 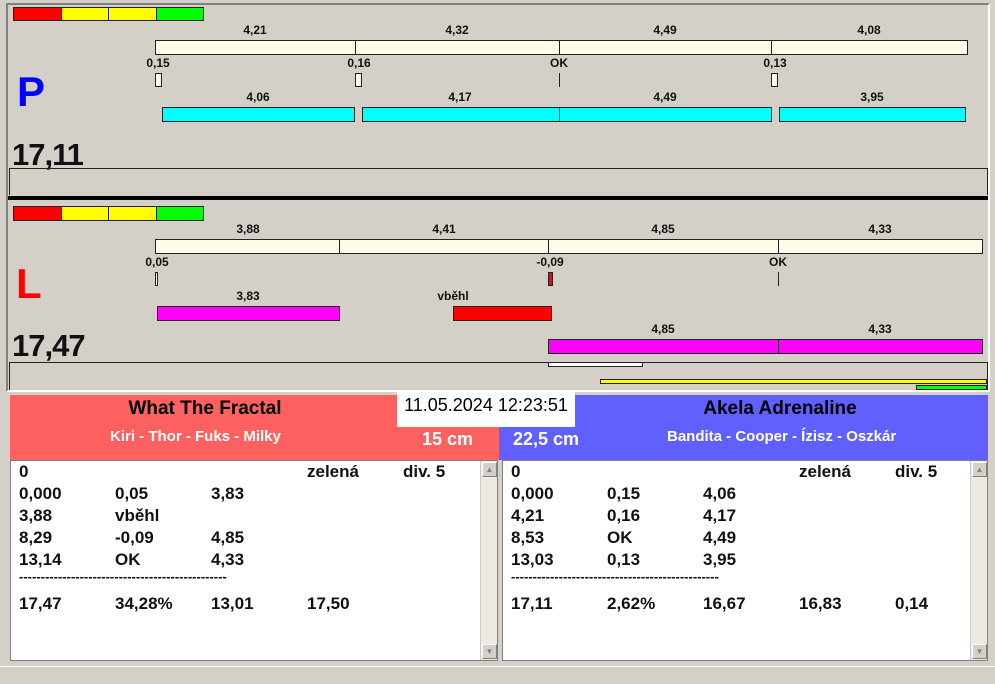 What do you see at coordinates (228, 537) in the screenshot?
I see `result-cell: 4,85` at bounding box center [228, 537].